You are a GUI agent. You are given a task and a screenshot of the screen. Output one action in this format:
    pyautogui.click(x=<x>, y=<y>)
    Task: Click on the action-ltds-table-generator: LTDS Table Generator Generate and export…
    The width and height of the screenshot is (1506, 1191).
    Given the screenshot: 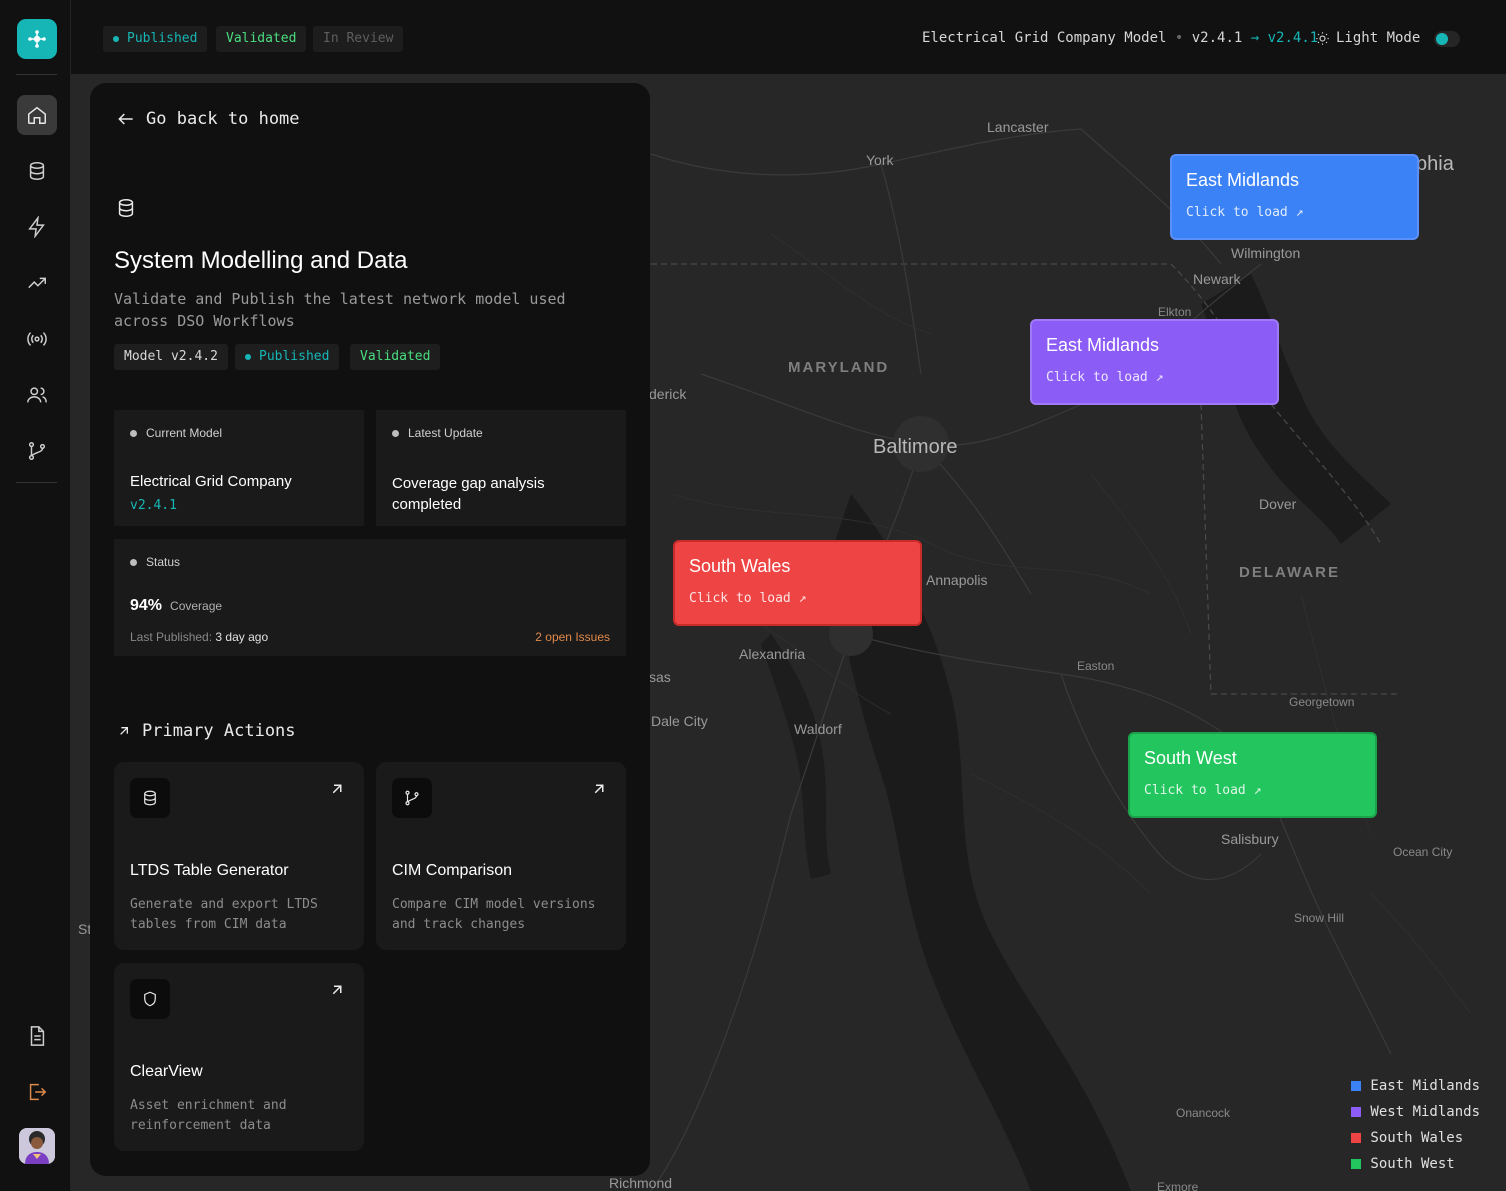 What is the action you would take?
    pyautogui.click(x=239, y=856)
    